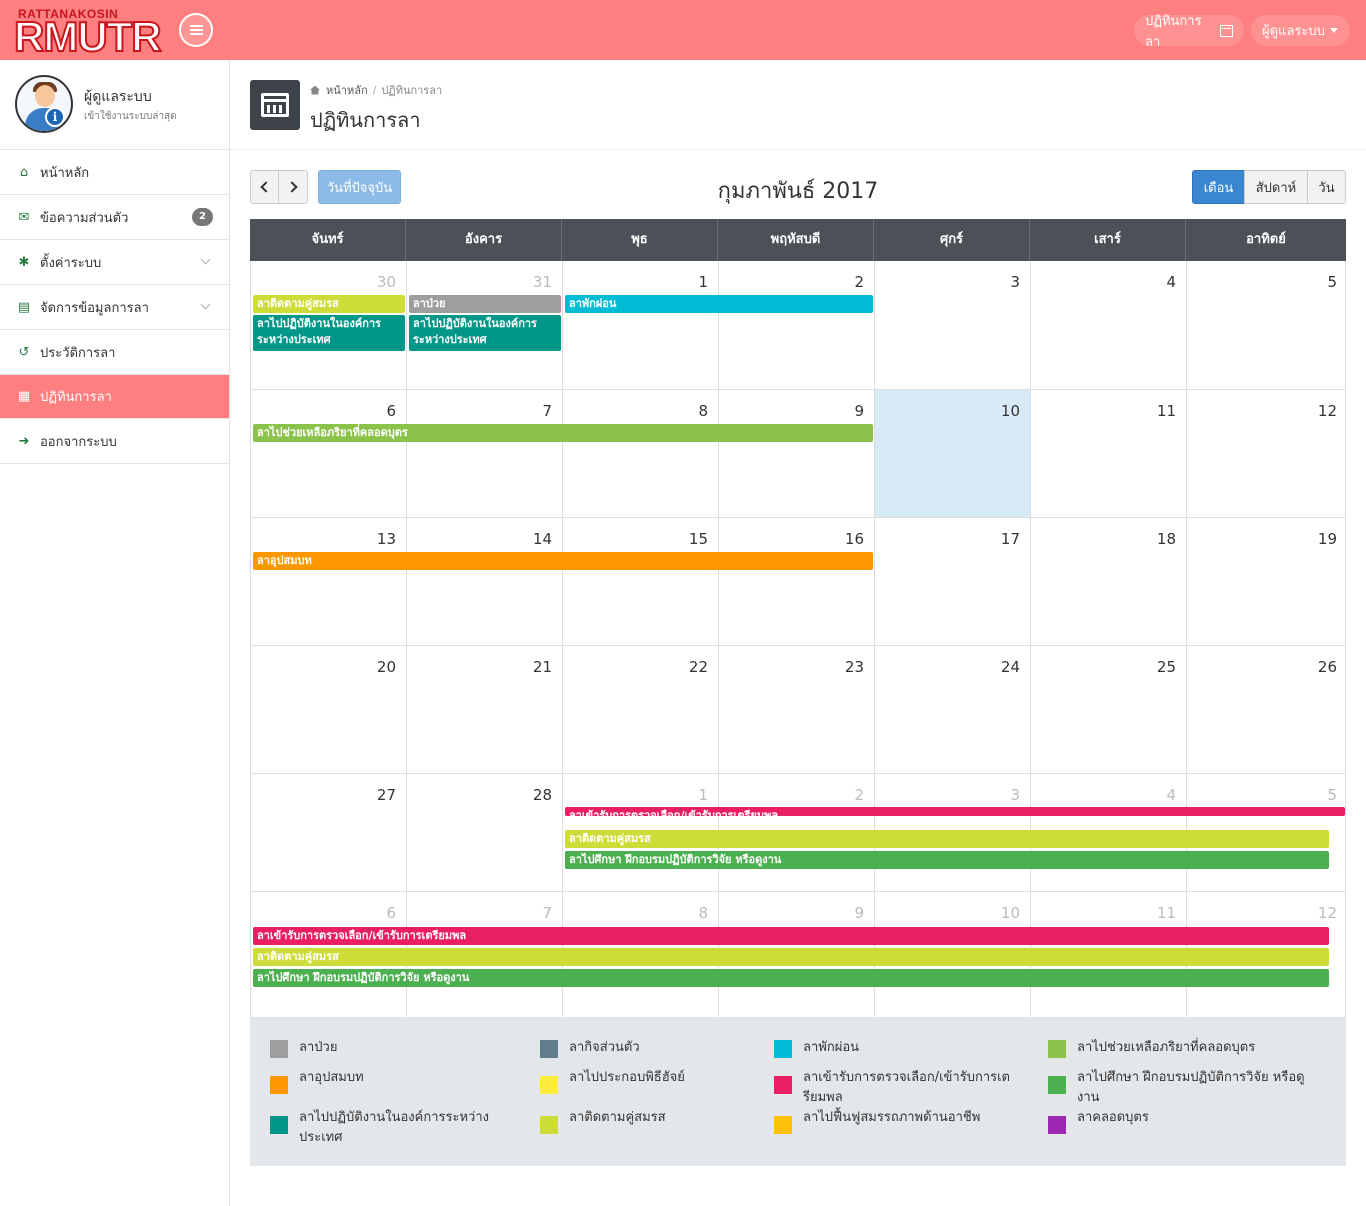  Describe the element at coordinates (1276, 187) in the screenshot. I see `view-week-button: สัปดาห์` at that location.